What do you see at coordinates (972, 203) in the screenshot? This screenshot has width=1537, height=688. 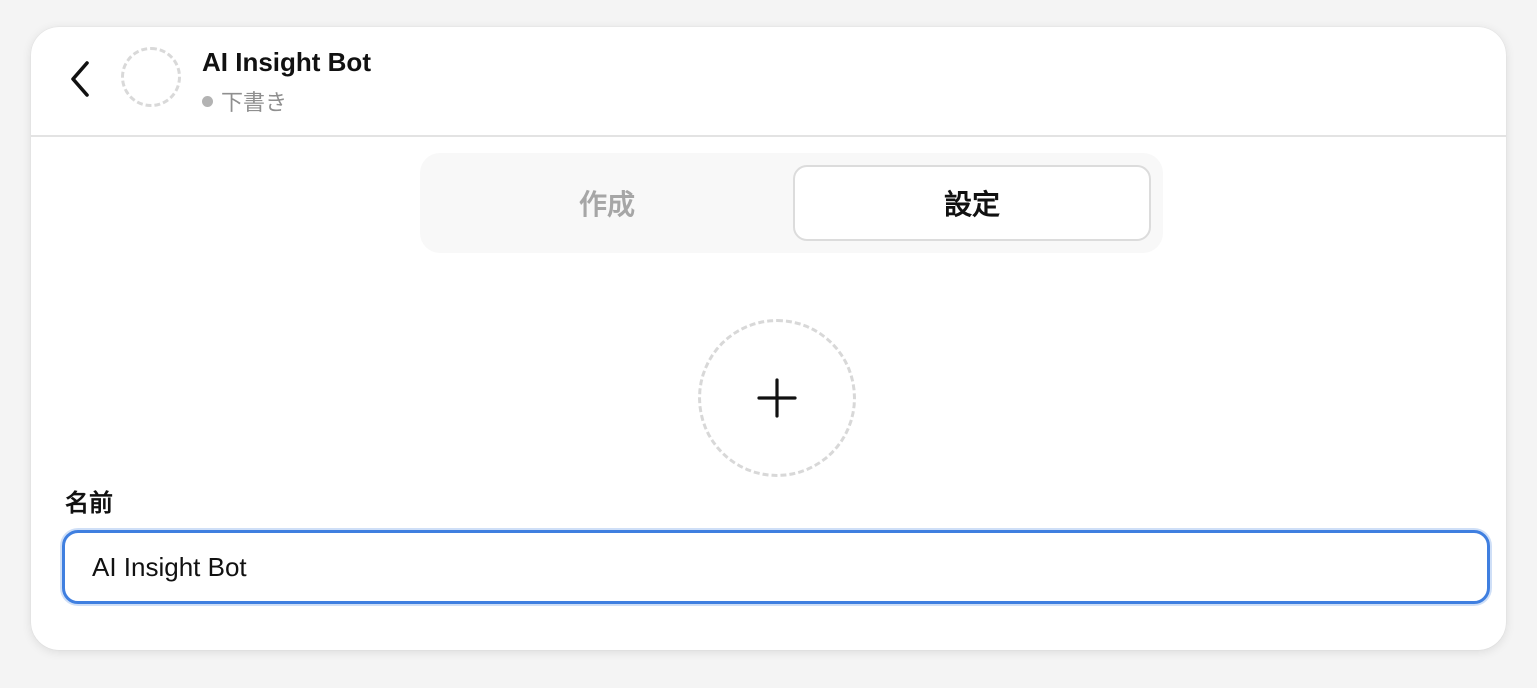 I see `tab-settings: 設定` at bounding box center [972, 203].